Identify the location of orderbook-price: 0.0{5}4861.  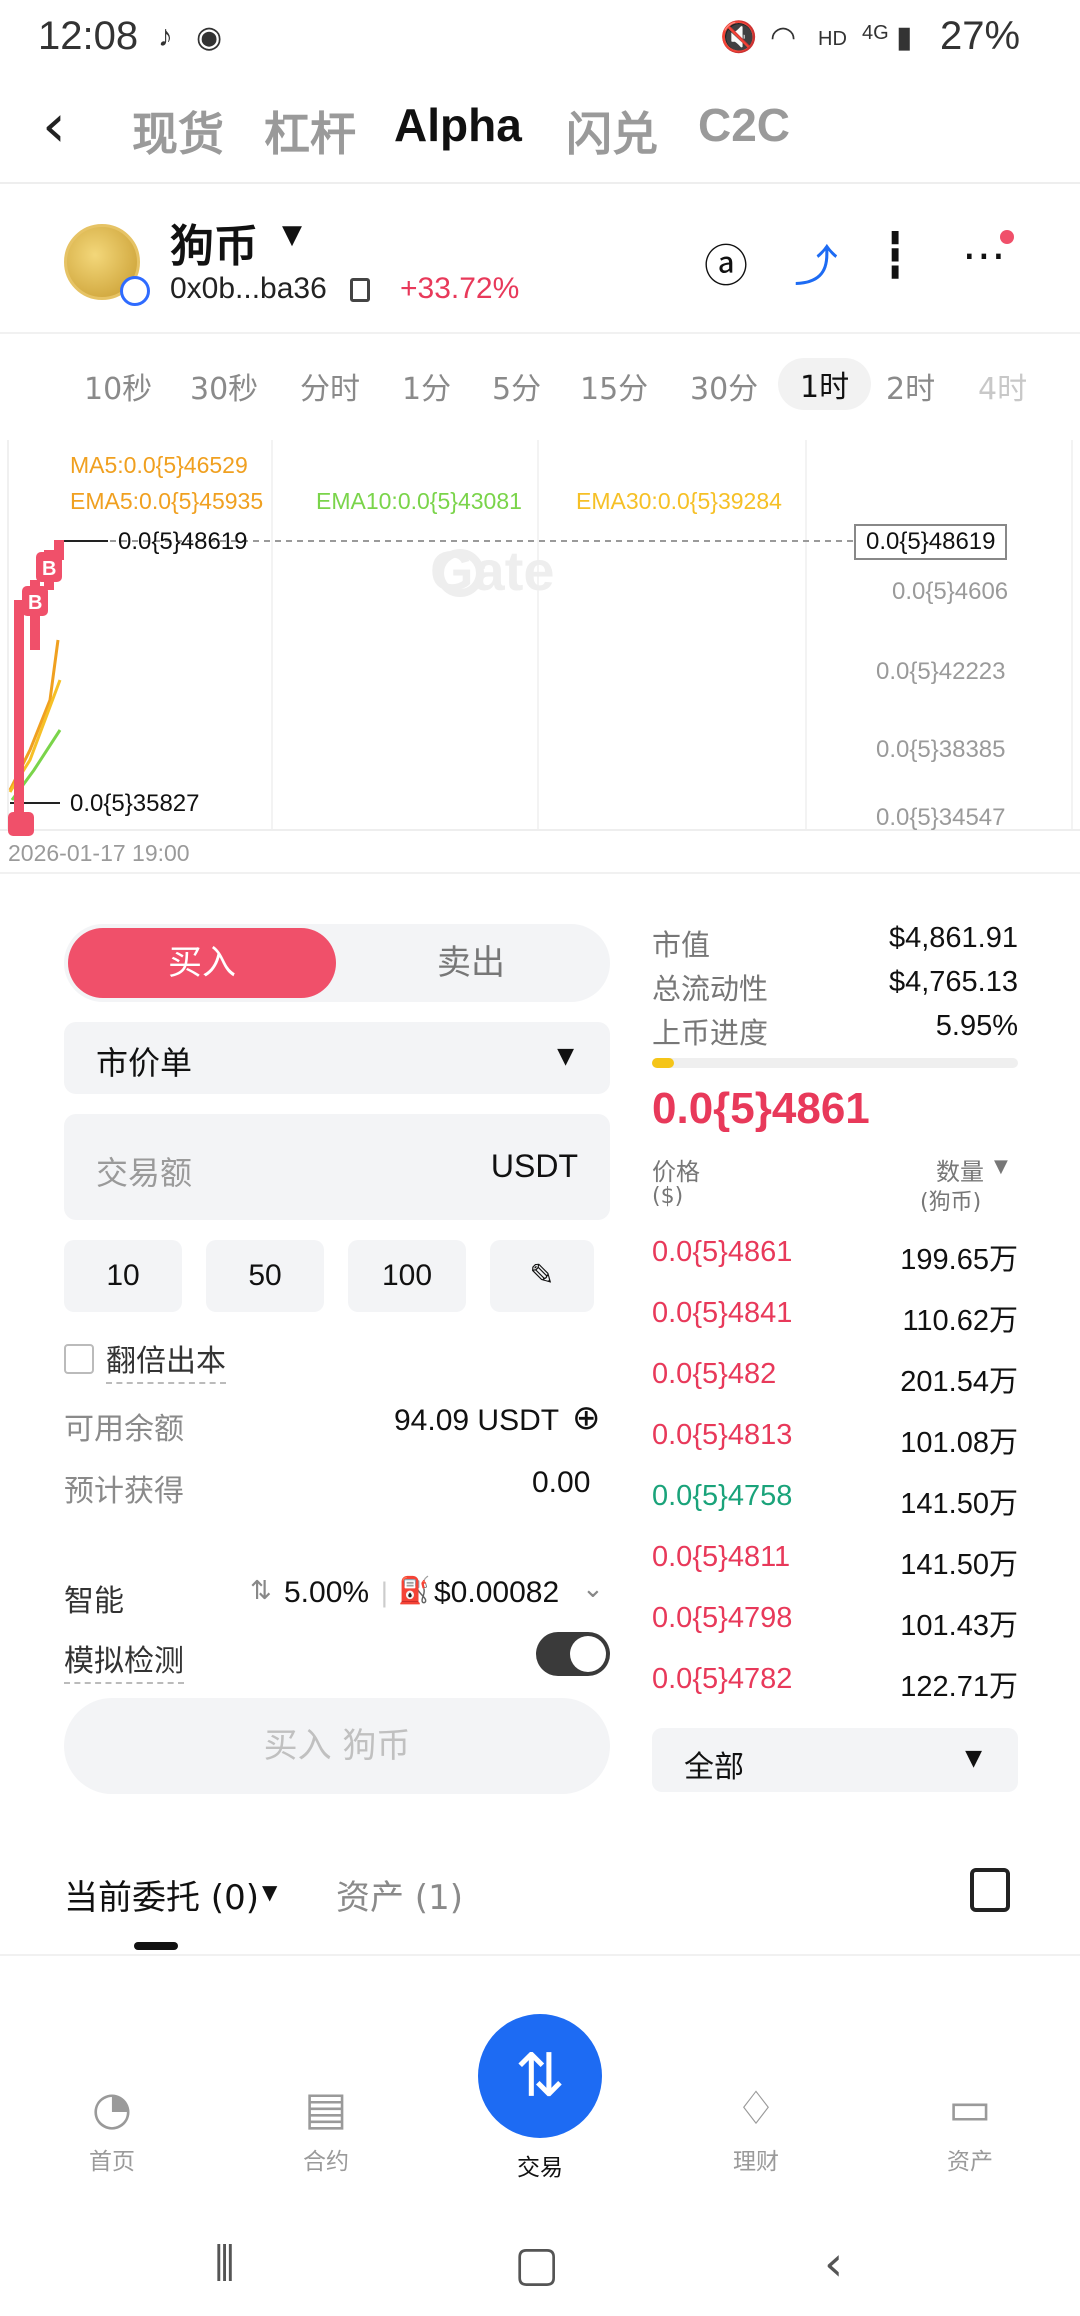
(722, 1252).